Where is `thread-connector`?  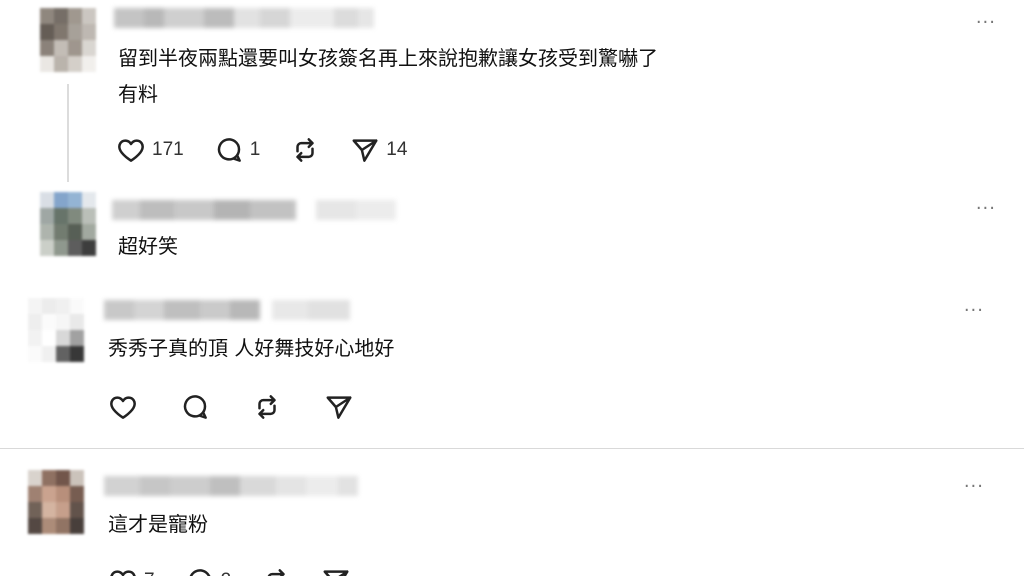 thread-connector is located at coordinates (68, 133).